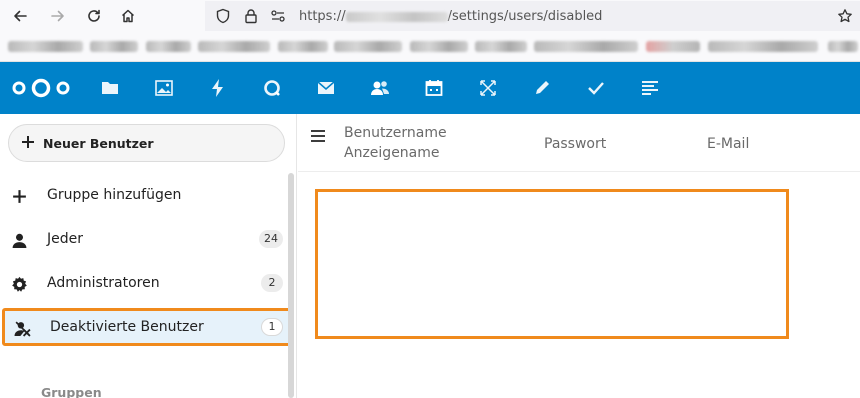 Image resolution: width=860 pixels, height=398 pixels. Describe the element at coordinates (542, 88) in the screenshot. I see `notes-icon` at that location.